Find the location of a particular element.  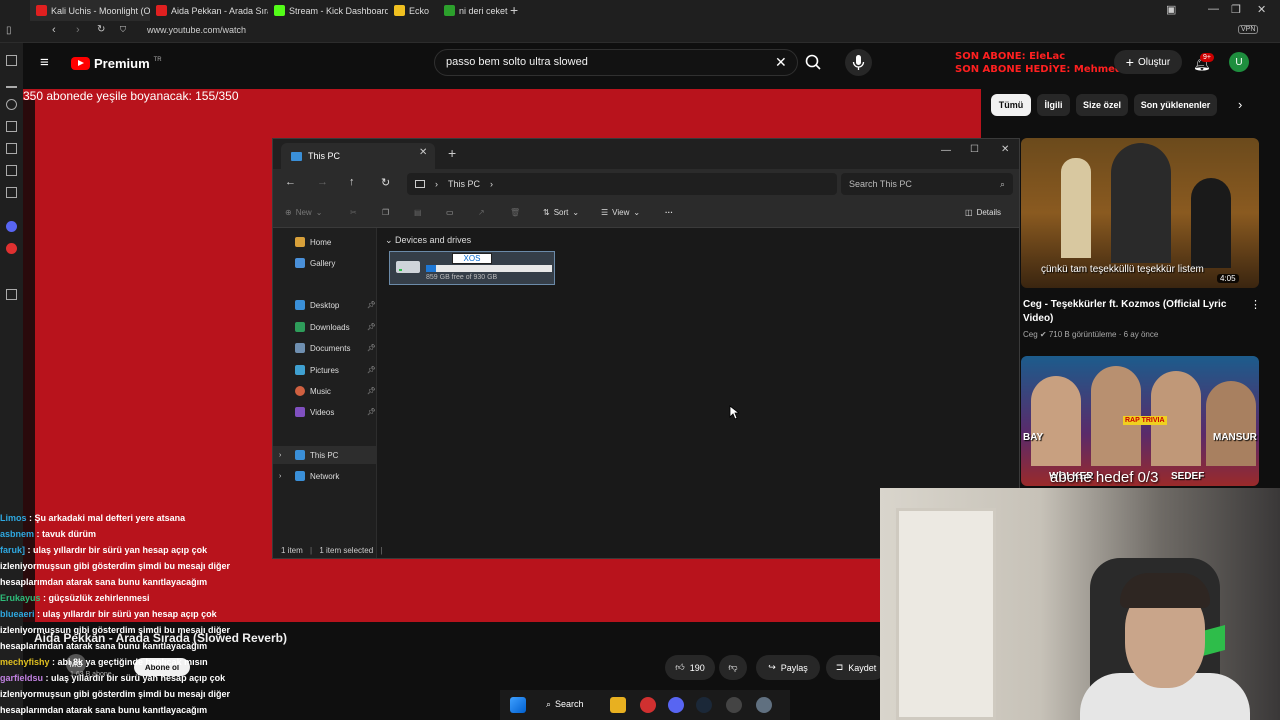

new-button: ⊕ New ⌄ is located at coordinates (303, 212).